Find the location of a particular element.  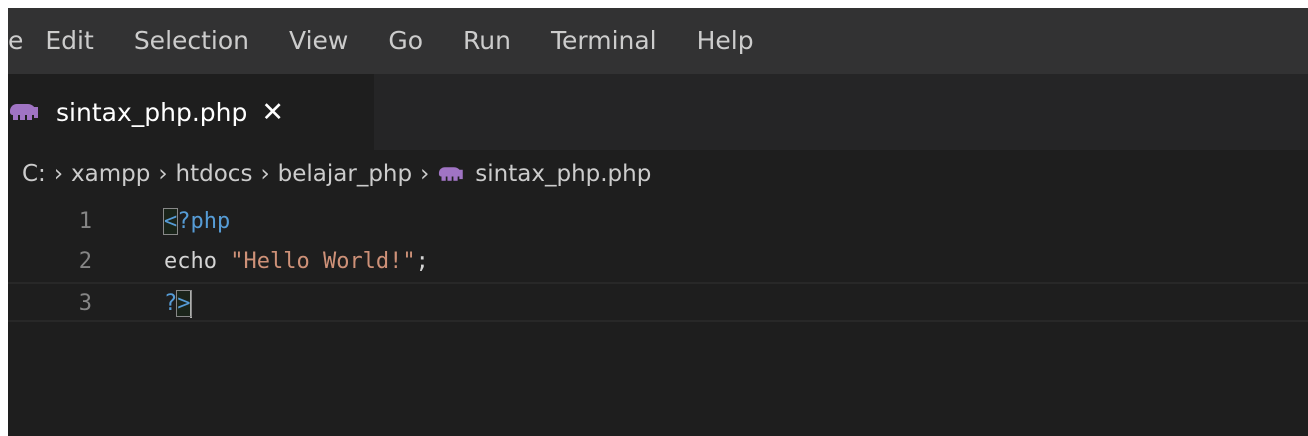

code-text: <?php is located at coordinates (196, 222).